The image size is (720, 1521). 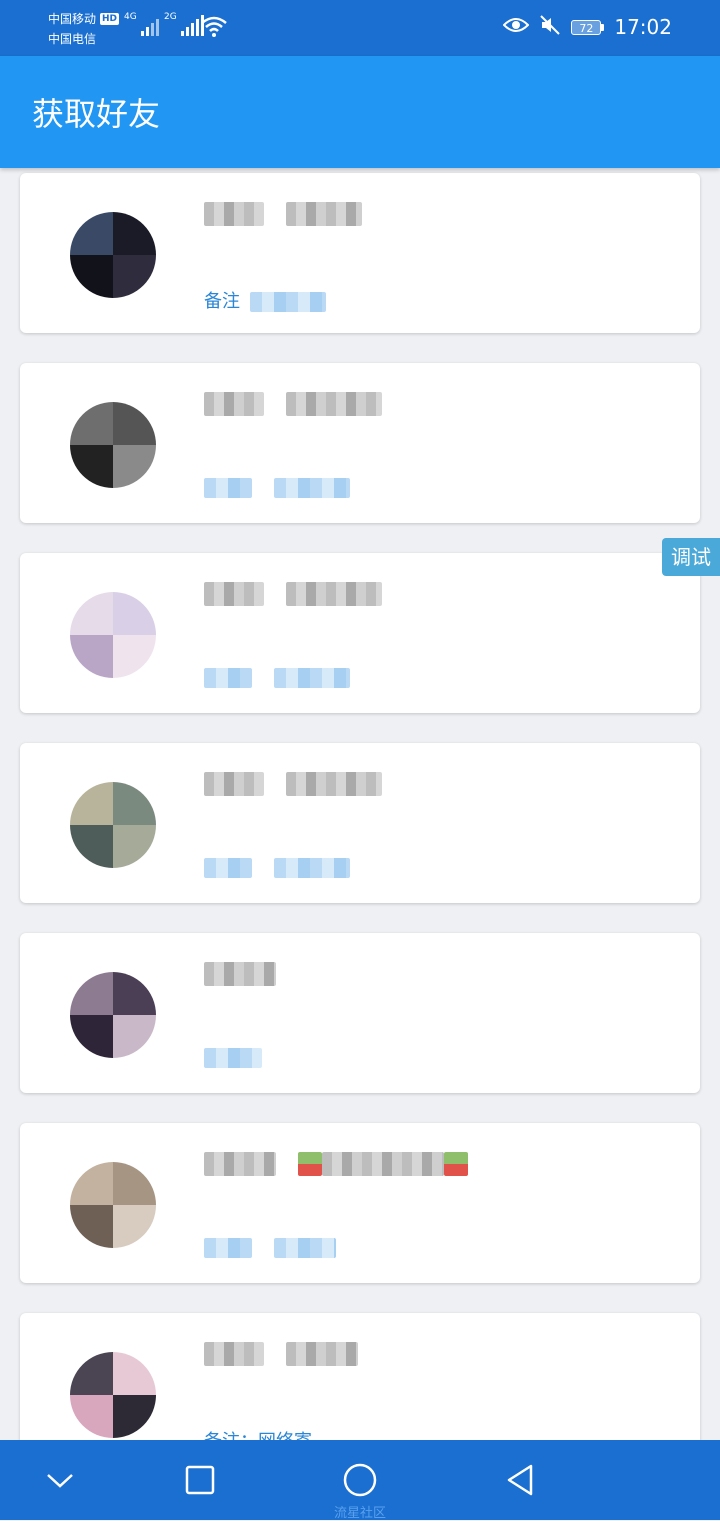 I want to click on eye-icon, so click(x=516, y=27).